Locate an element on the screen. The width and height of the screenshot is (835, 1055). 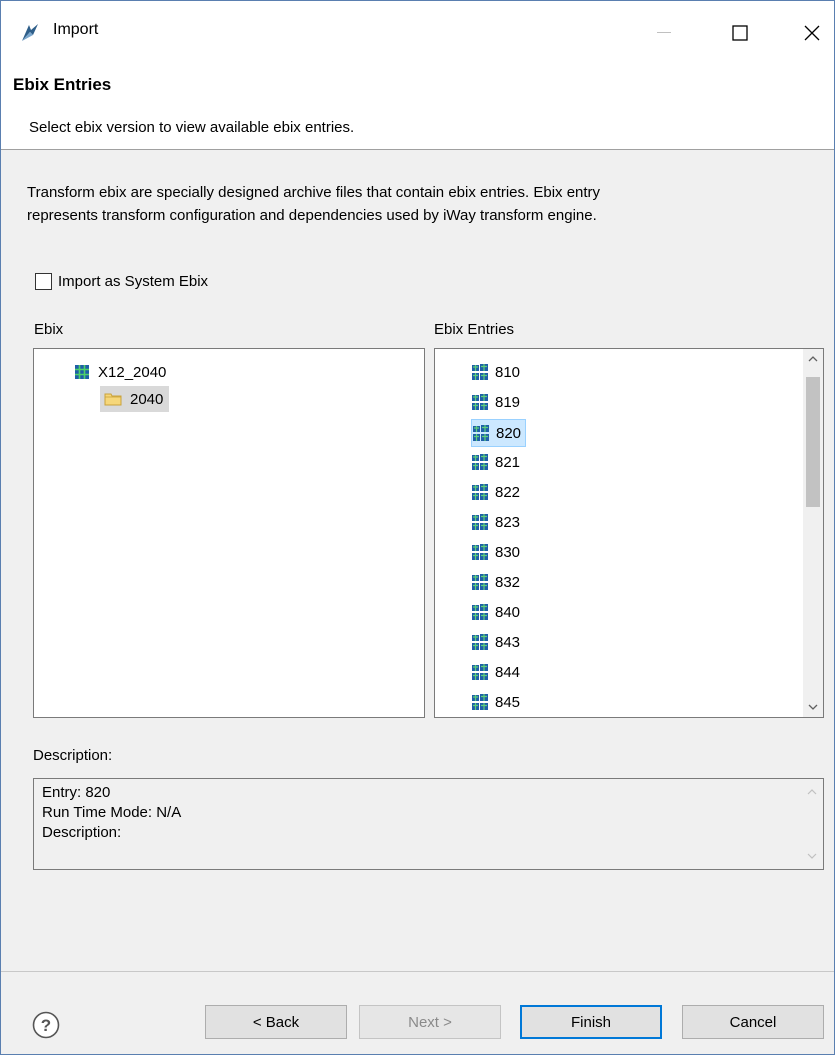
folder-icon is located at coordinates (113, 399).